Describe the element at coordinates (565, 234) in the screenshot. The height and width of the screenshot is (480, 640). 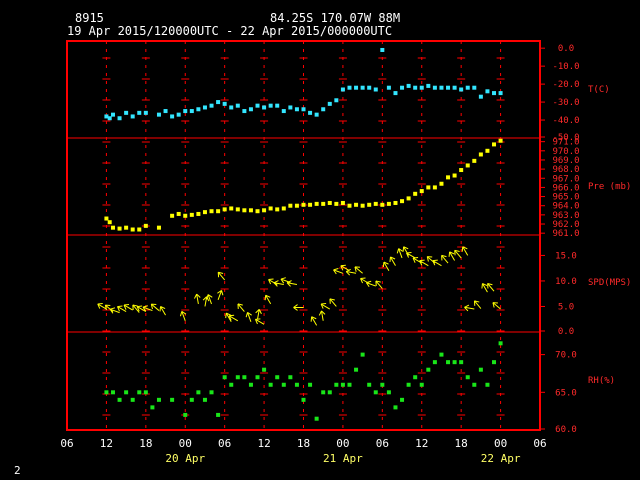
I see `pressure-tick-label: 961.0` at that location.